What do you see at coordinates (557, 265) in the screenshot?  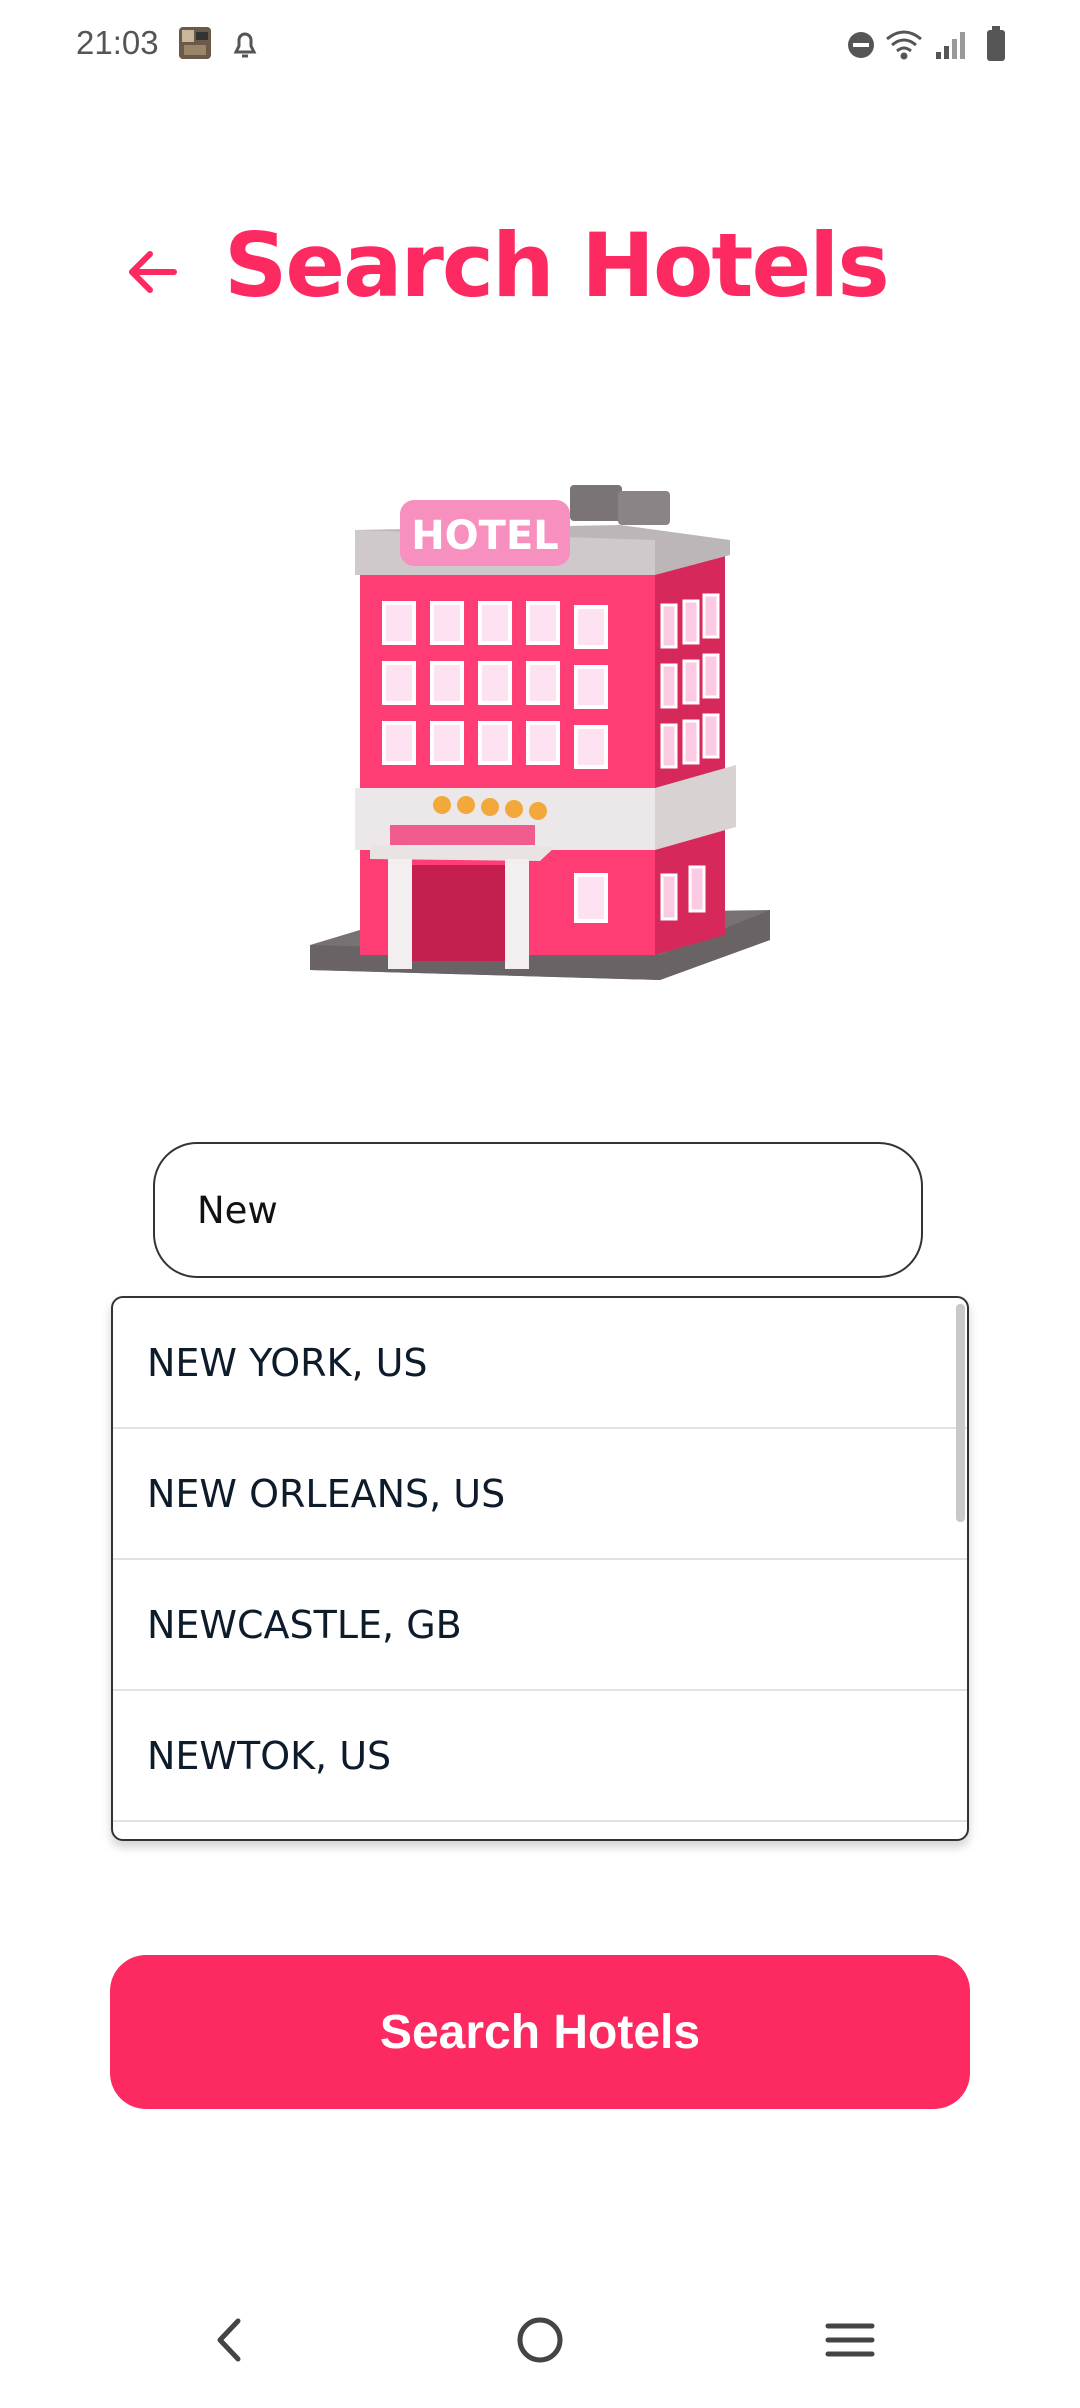 I see `page-title: Search Hotels` at bounding box center [557, 265].